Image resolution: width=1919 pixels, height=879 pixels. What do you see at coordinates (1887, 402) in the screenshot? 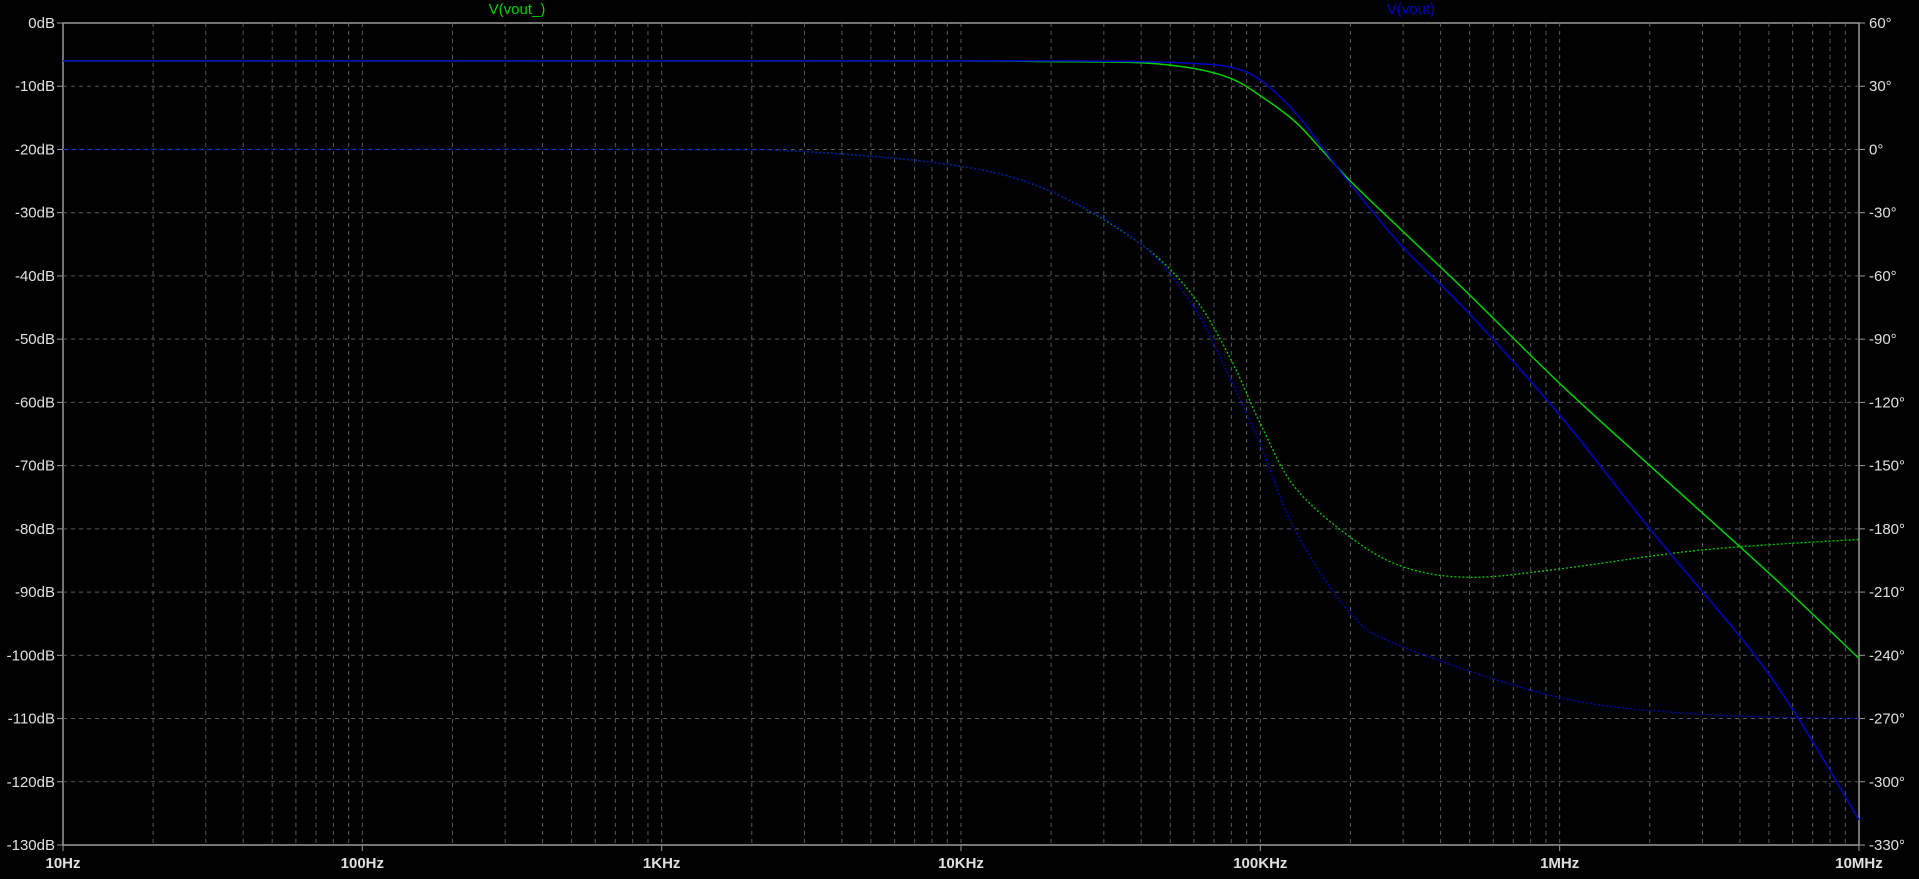
I see `y-right-tick-label: -120°` at bounding box center [1887, 402].